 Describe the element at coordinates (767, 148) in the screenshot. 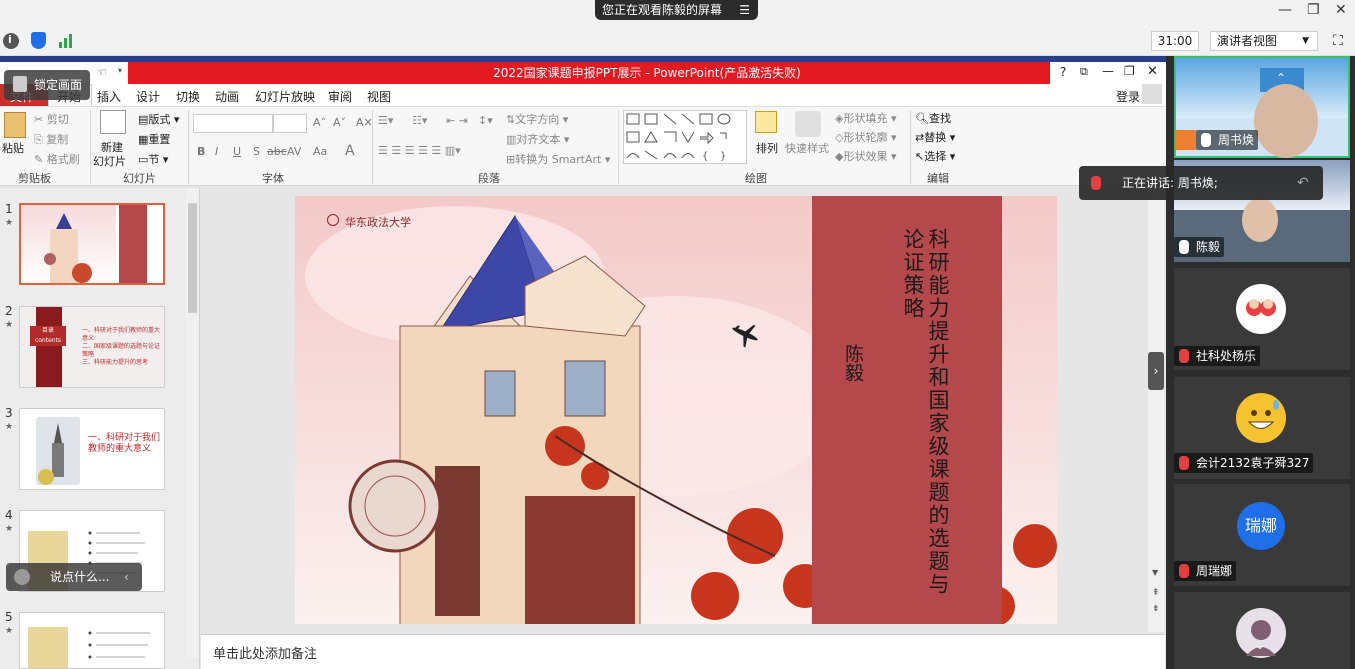

I see `arrange-button: 排列` at that location.